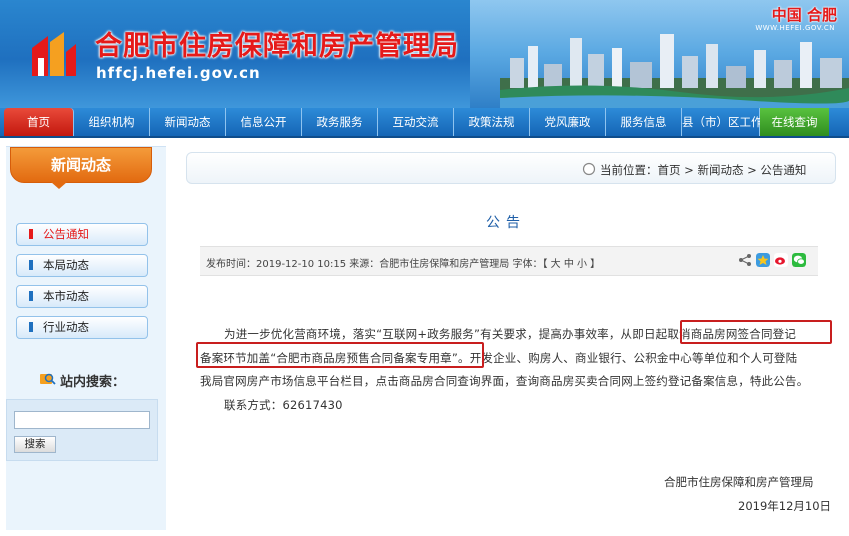  I want to click on article-signature: 合肥市住房保障和房产管理局, so click(739, 482).